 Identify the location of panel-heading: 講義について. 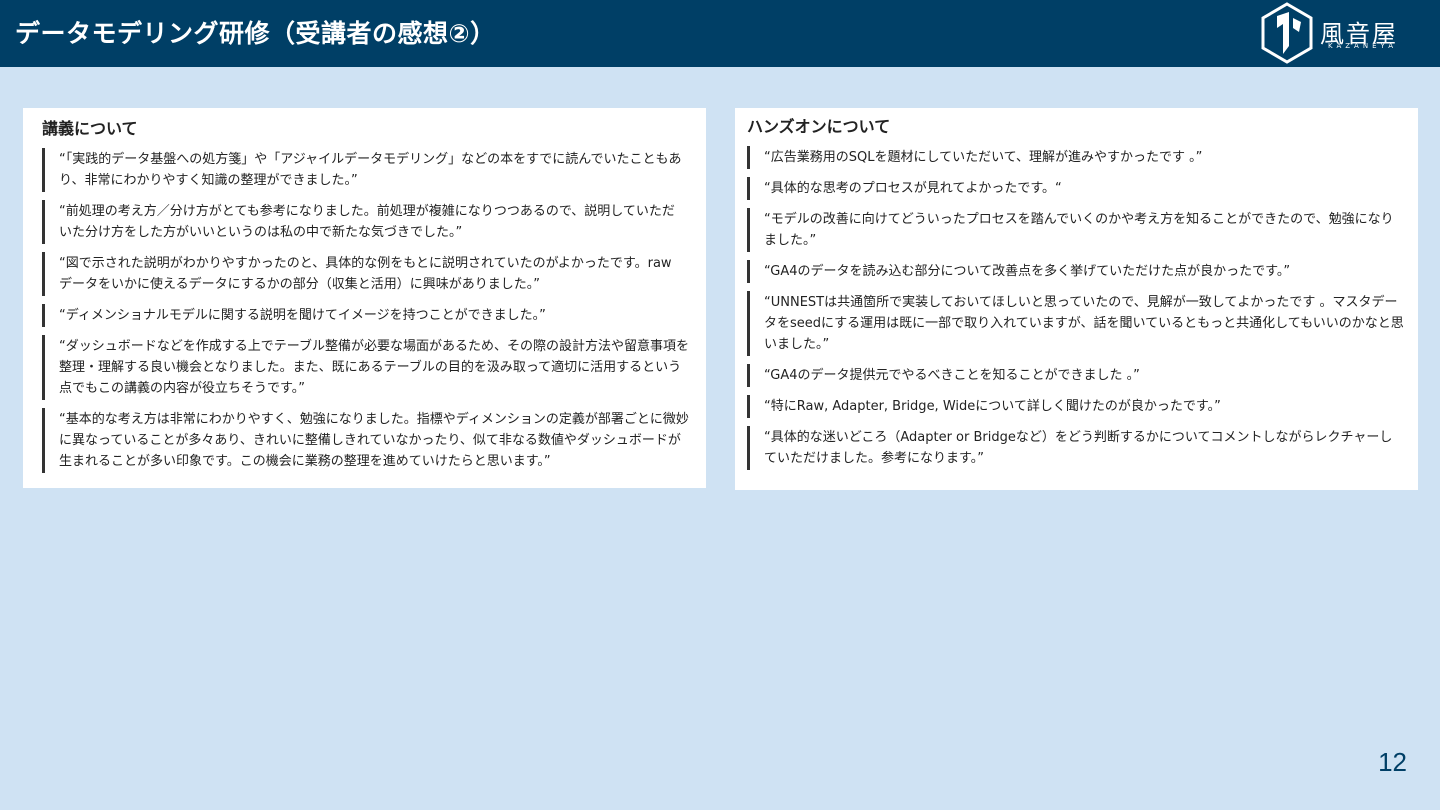
(90, 128).